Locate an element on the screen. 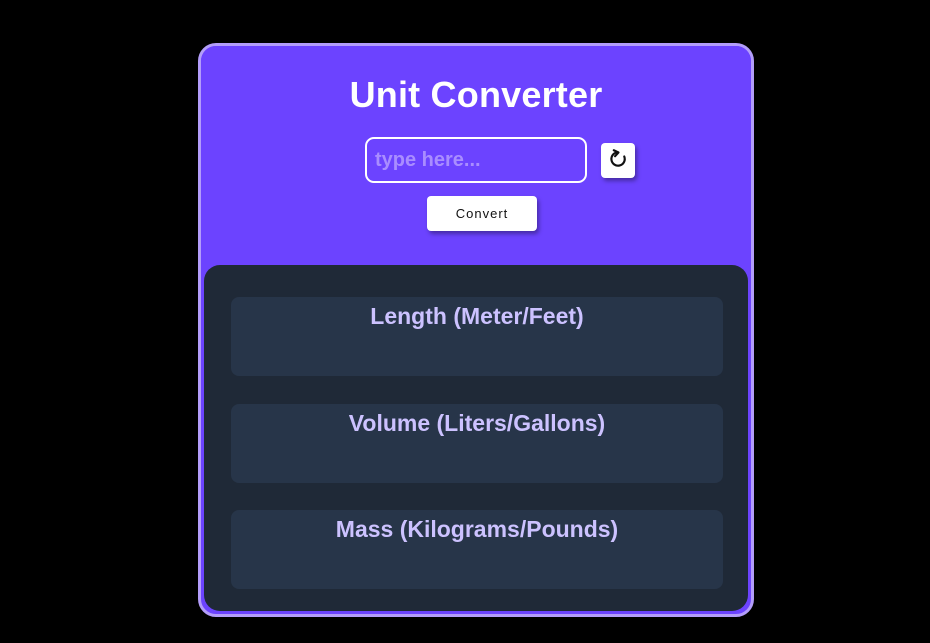 This screenshot has width=930, height=643. refresh-icon is located at coordinates (618, 160).